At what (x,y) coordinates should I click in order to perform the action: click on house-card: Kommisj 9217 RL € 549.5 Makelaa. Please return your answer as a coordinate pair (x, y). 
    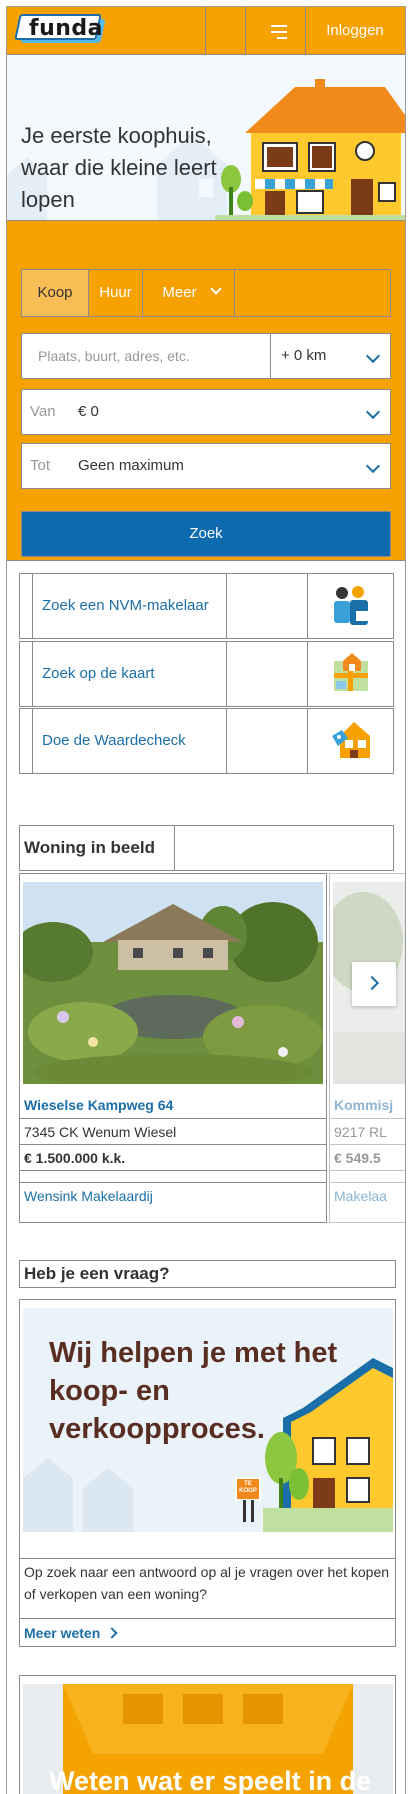
    Looking at the image, I should click on (367, 1048).